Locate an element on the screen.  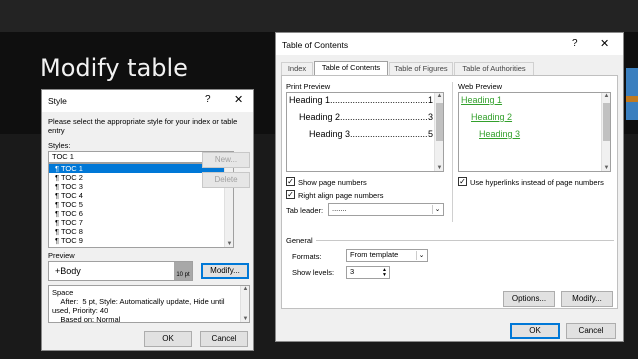
print-heading-3: Heading 3 is located at coordinates (330, 134).